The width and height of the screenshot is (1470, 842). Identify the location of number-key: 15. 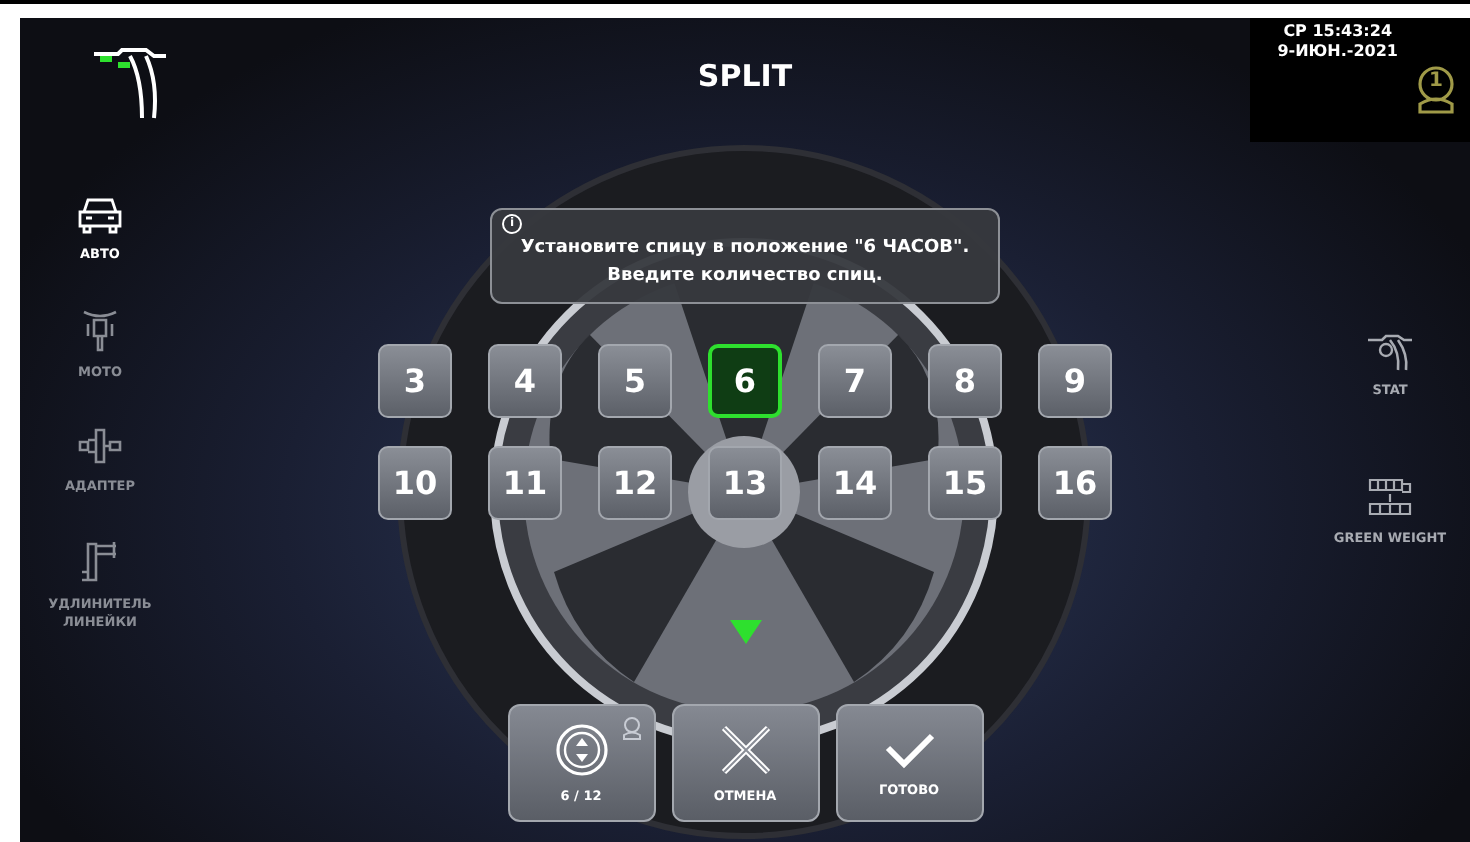
(965, 483).